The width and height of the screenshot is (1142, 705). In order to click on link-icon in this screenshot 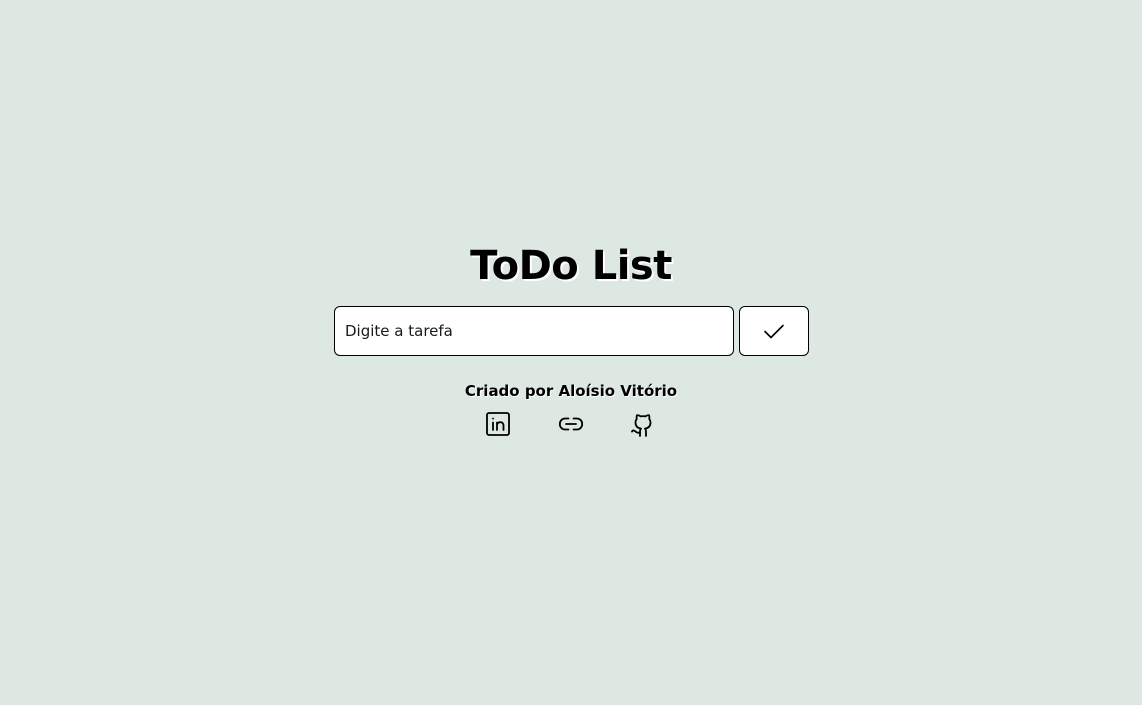, I will do `click(571, 424)`.